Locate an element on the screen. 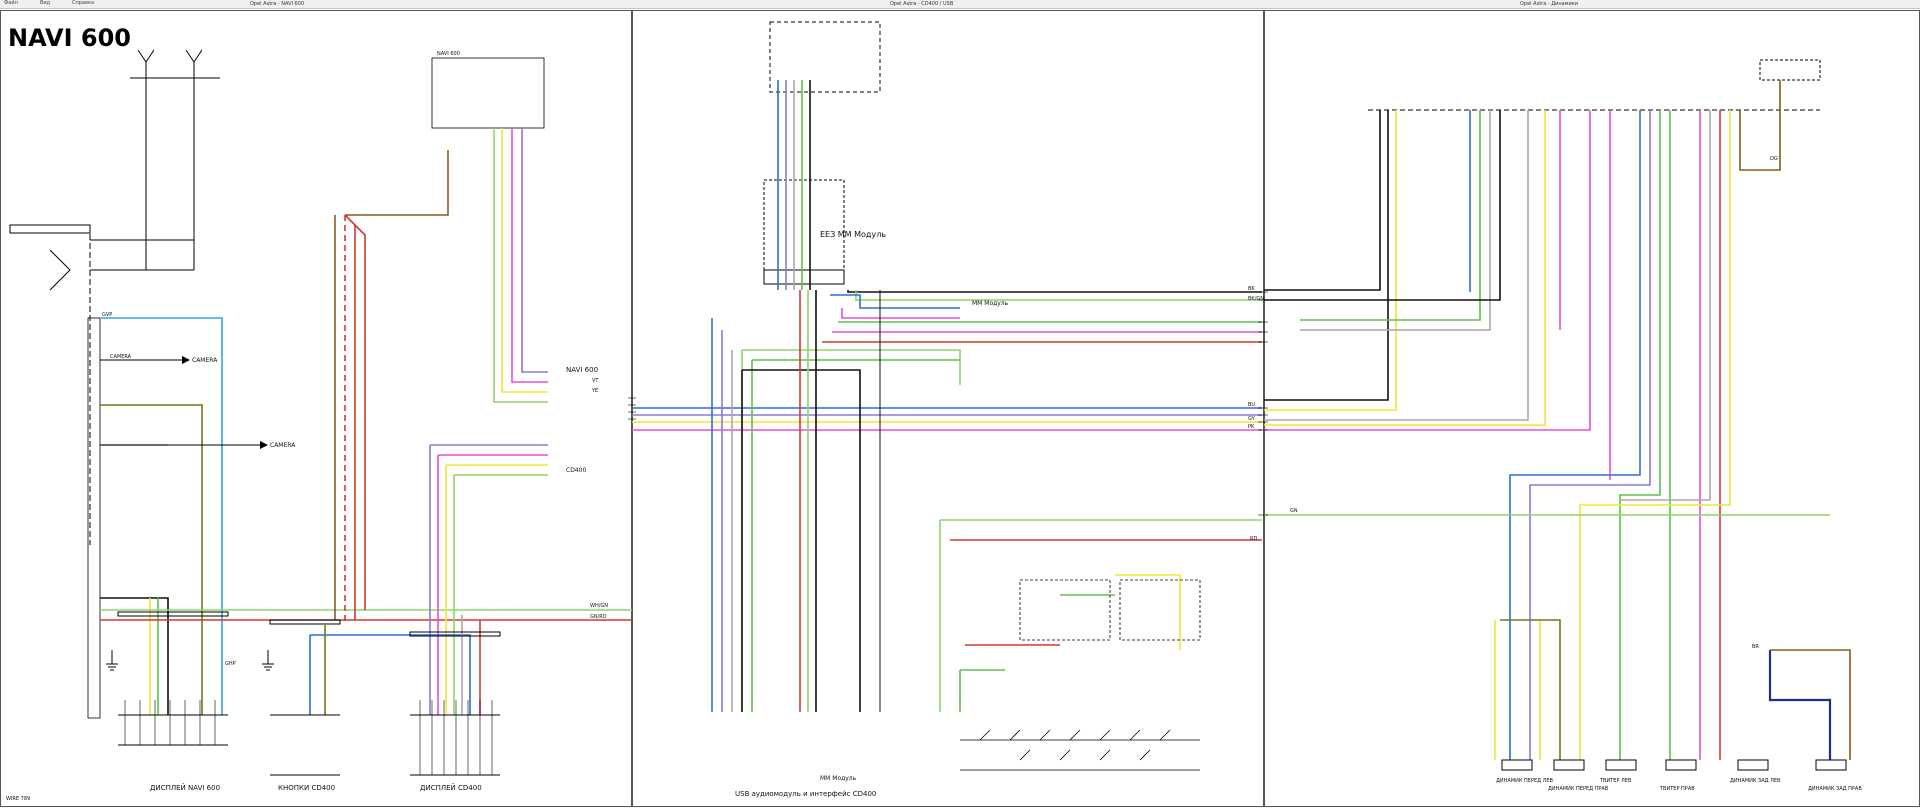 The image size is (1920, 809). wire-label-vt: VT is located at coordinates (595, 381).